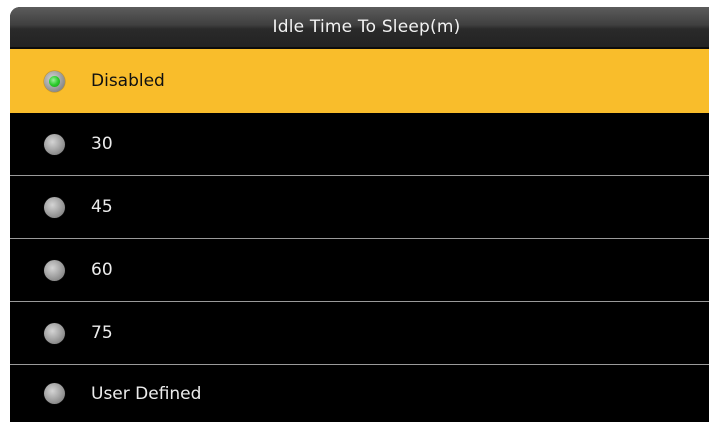 This screenshot has width=709, height=422. What do you see at coordinates (359, 207) in the screenshot?
I see `option-45: 45` at bounding box center [359, 207].